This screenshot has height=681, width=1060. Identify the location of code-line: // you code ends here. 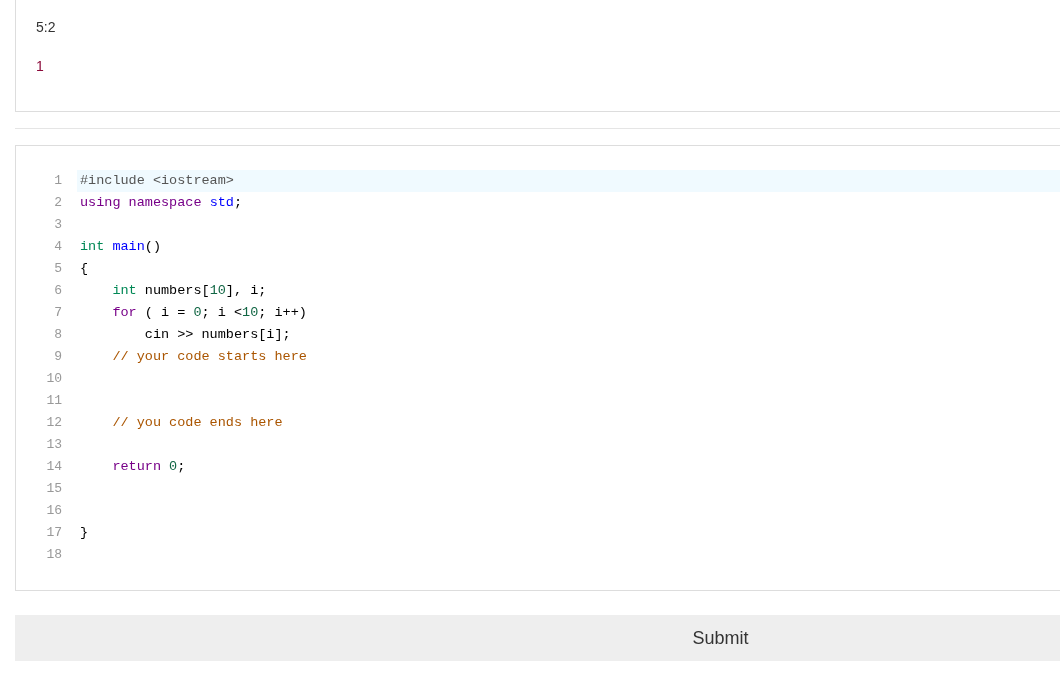
(197, 423).